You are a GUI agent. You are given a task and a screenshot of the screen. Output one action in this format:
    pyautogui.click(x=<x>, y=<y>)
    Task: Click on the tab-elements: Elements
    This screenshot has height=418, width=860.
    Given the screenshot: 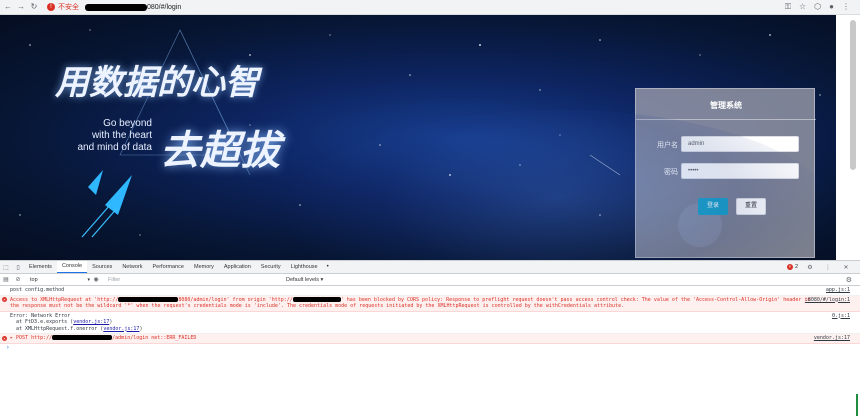 What is the action you would take?
    pyautogui.click(x=40, y=267)
    